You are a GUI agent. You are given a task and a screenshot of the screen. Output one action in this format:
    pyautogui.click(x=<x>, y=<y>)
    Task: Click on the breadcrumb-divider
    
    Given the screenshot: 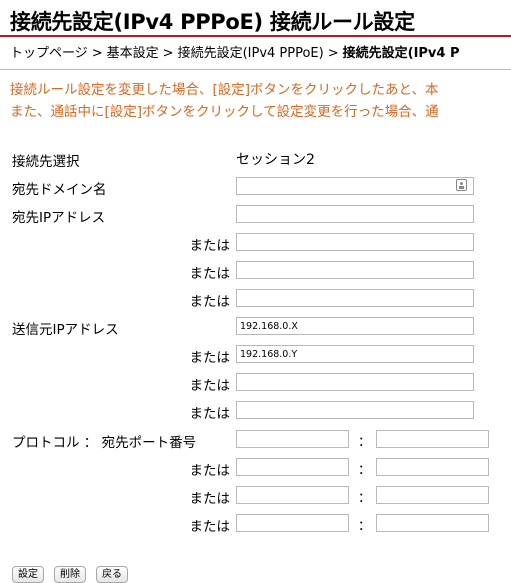 What is the action you would take?
    pyautogui.click(x=255, y=69)
    